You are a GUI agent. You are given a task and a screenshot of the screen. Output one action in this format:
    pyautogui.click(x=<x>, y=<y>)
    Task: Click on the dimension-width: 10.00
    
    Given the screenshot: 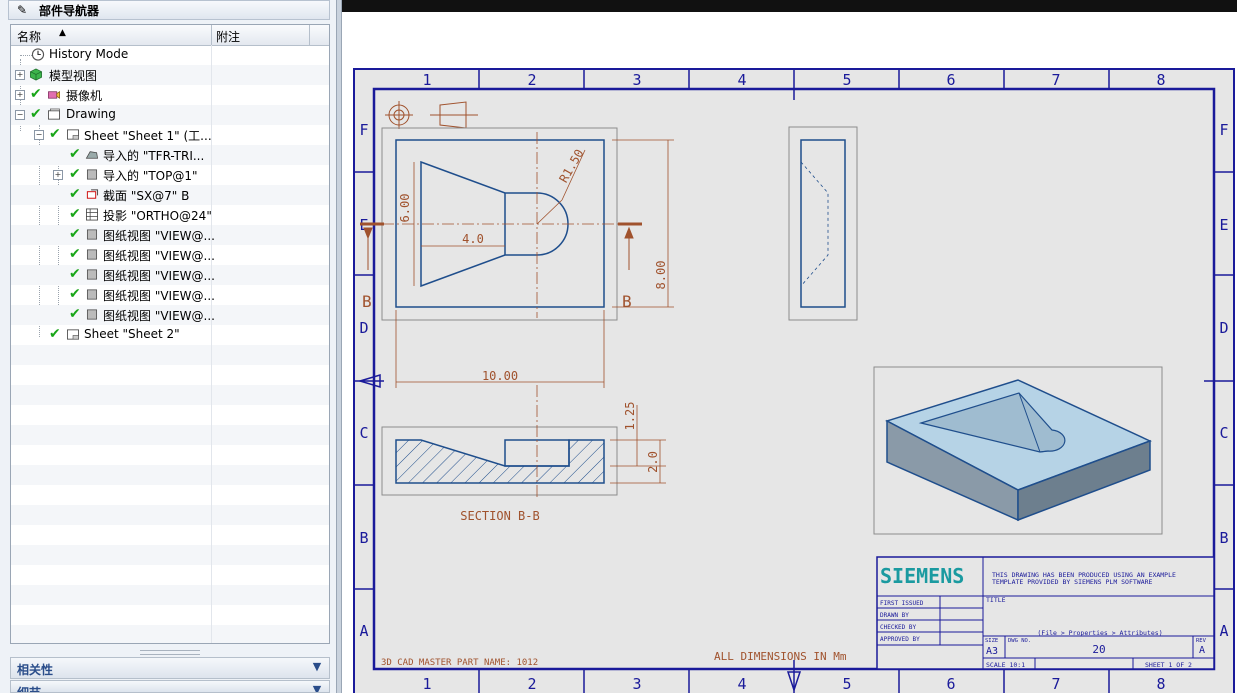 What is the action you would take?
    pyautogui.click(x=500, y=376)
    